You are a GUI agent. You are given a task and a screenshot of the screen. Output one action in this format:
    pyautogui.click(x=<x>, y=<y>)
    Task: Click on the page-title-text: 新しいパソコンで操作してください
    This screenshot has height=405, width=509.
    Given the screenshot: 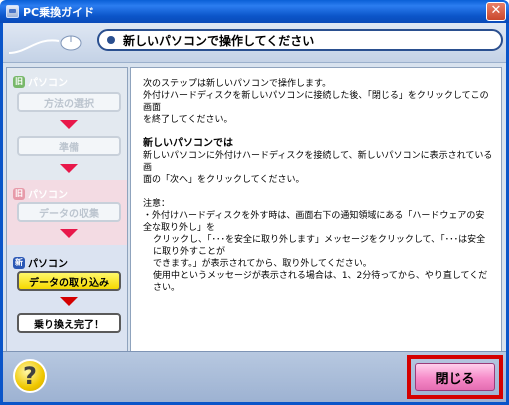 What is the action you would take?
    pyautogui.click(x=219, y=40)
    